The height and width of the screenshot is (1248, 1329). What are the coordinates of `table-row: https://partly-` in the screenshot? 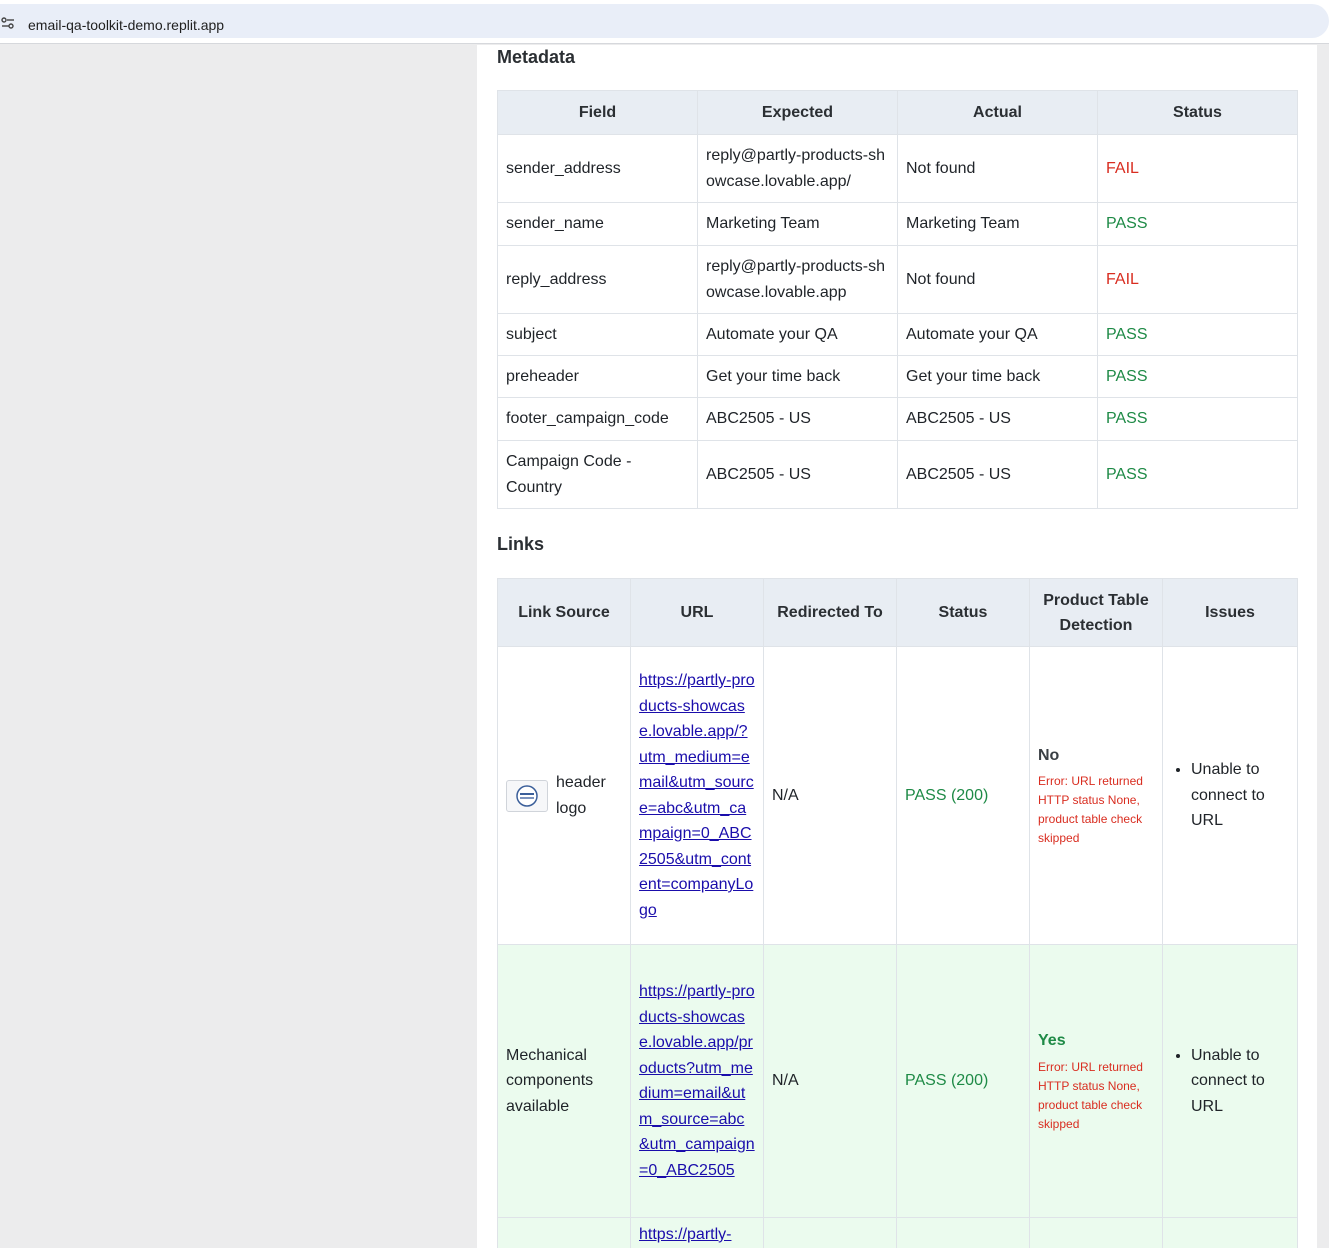 It's located at (897, 1232).